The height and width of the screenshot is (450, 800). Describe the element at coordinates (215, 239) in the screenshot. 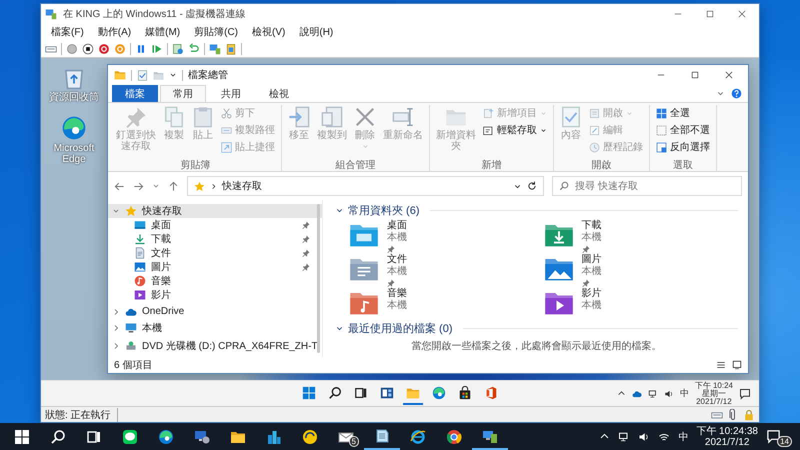

I see `nav-item: 下載` at that location.